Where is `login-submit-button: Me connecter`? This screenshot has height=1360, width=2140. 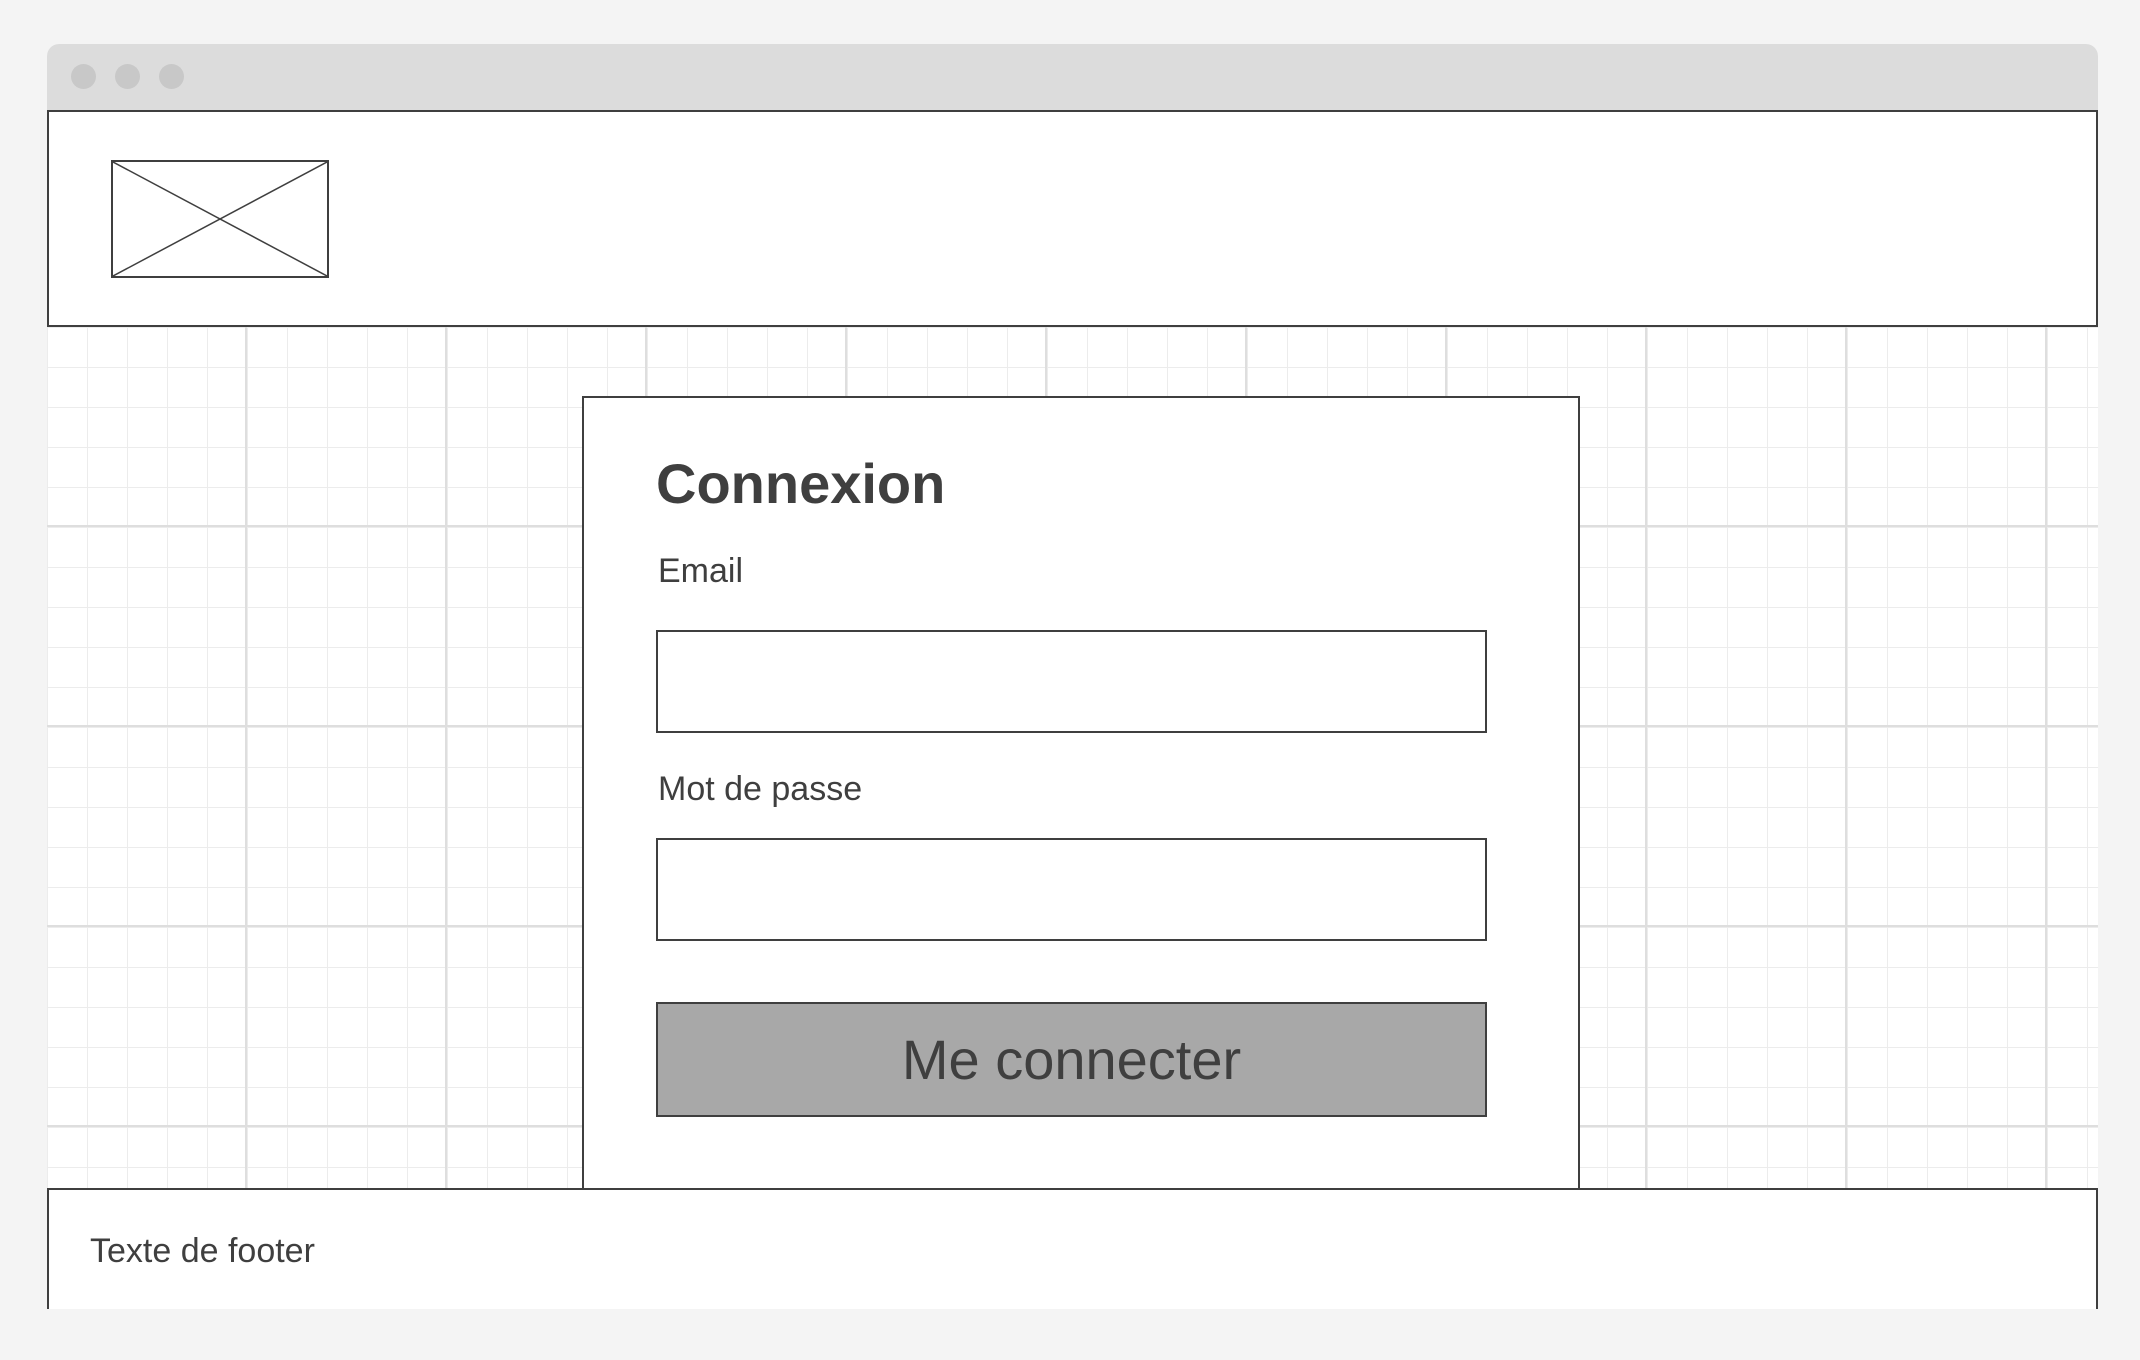 login-submit-button: Me connecter is located at coordinates (1071, 1059).